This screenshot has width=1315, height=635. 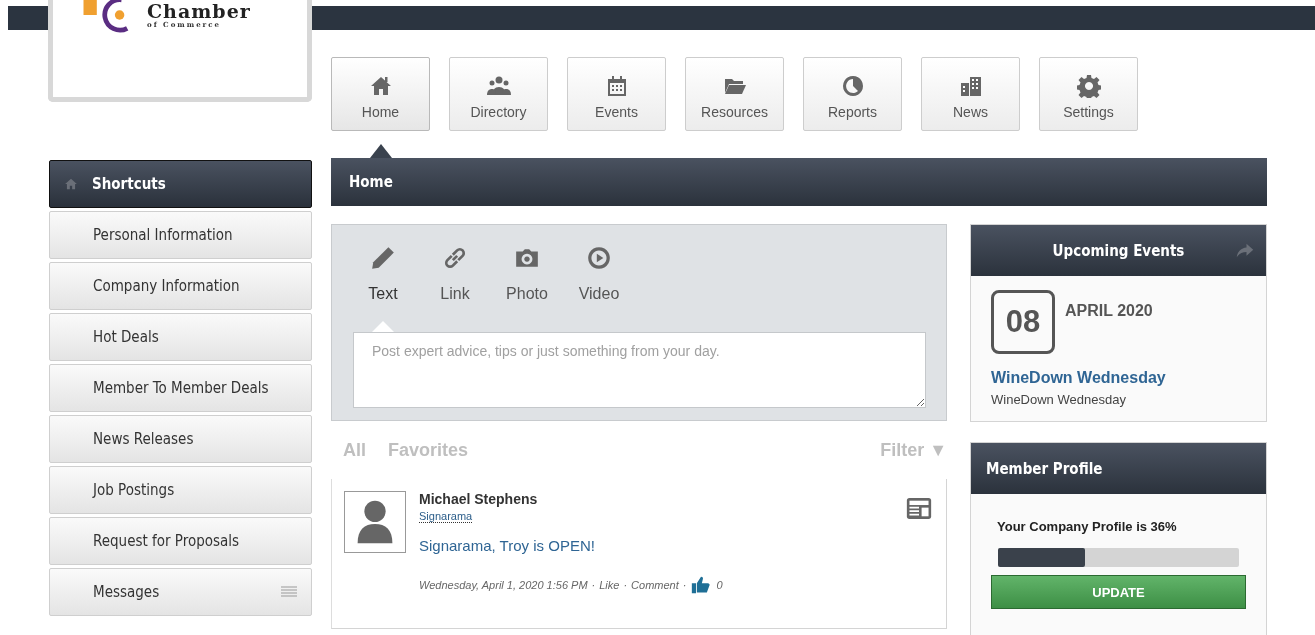 What do you see at coordinates (180, 490) in the screenshot?
I see `sidebar-item: Job Postings` at bounding box center [180, 490].